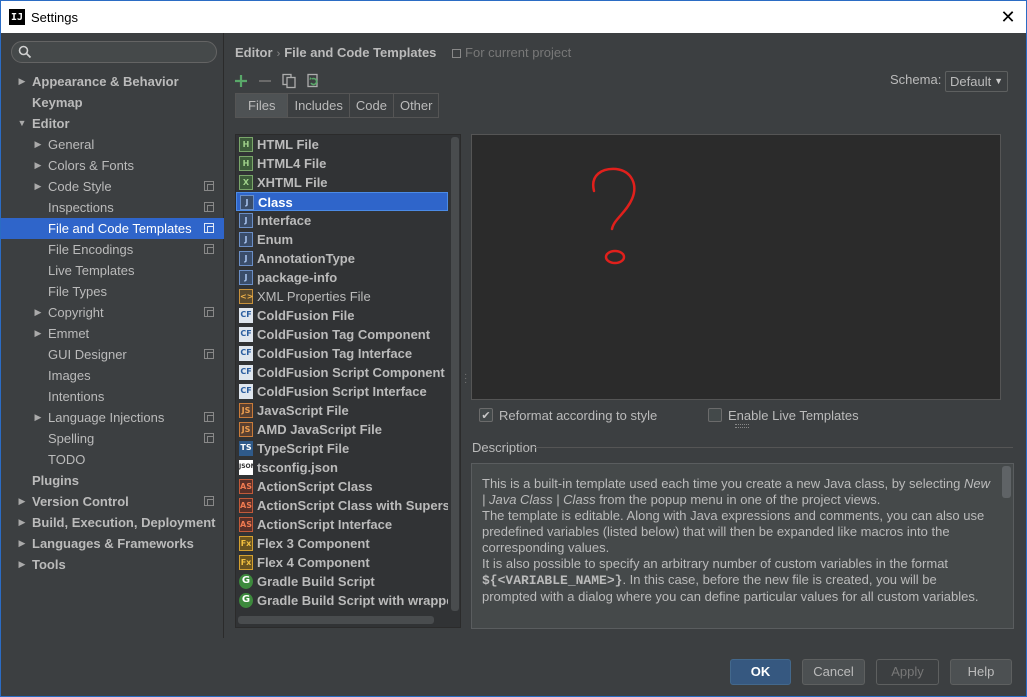 The width and height of the screenshot is (1027, 697). What do you see at coordinates (314, 296) in the screenshot?
I see `file-template-label: XML Properties File` at bounding box center [314, 296].